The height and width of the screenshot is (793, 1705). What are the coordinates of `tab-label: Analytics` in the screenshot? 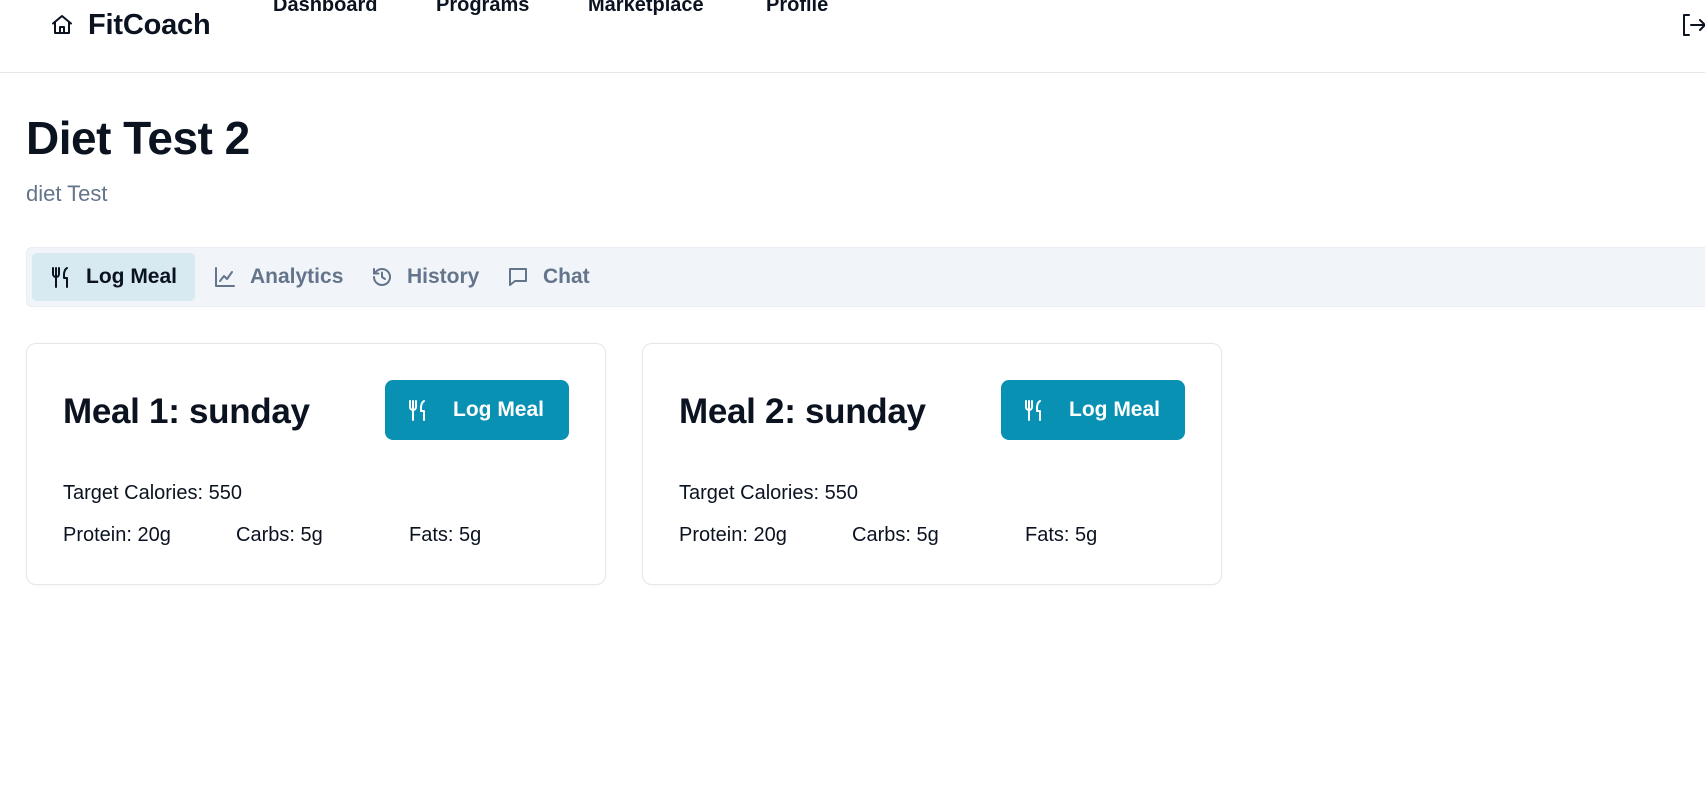 It's located at (297, 276).